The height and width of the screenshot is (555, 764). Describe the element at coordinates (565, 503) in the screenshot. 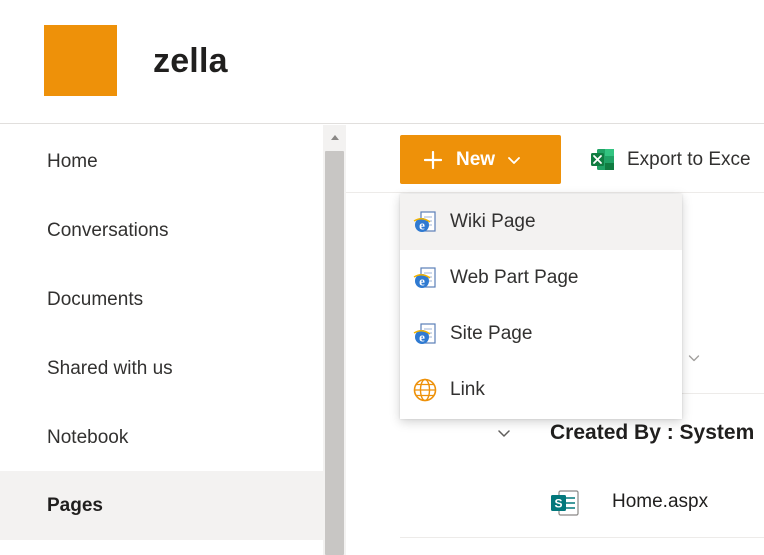

I see `sharepoint-page-icon: S` at that location.